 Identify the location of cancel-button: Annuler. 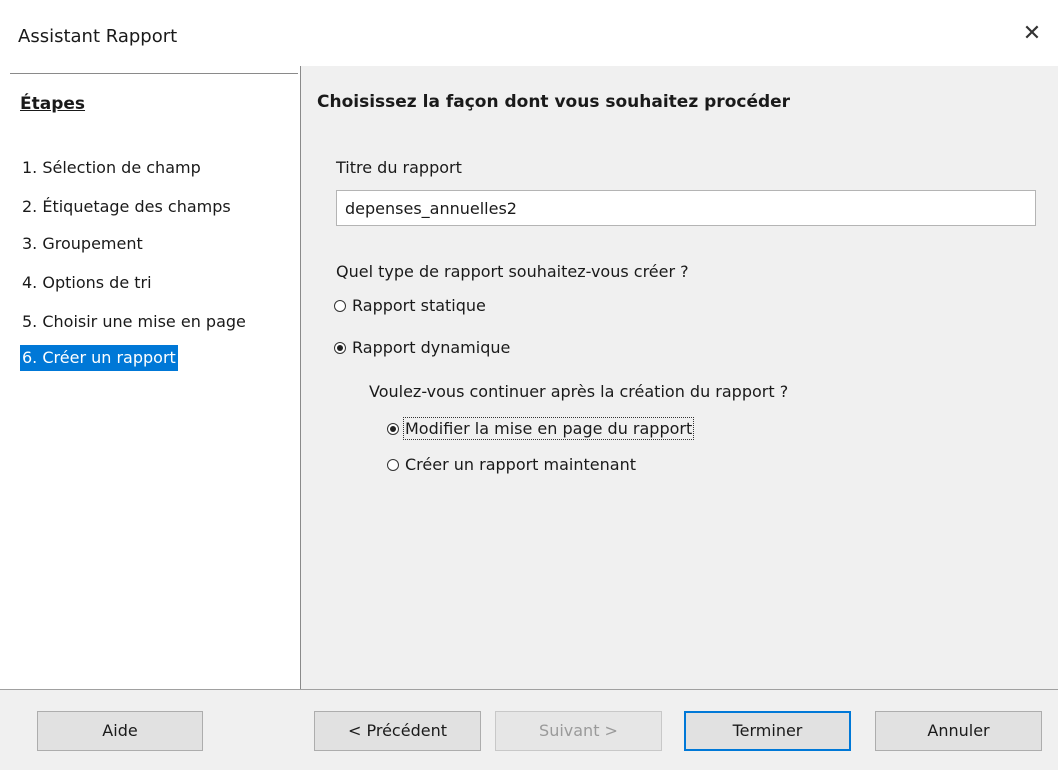
(958, 731).